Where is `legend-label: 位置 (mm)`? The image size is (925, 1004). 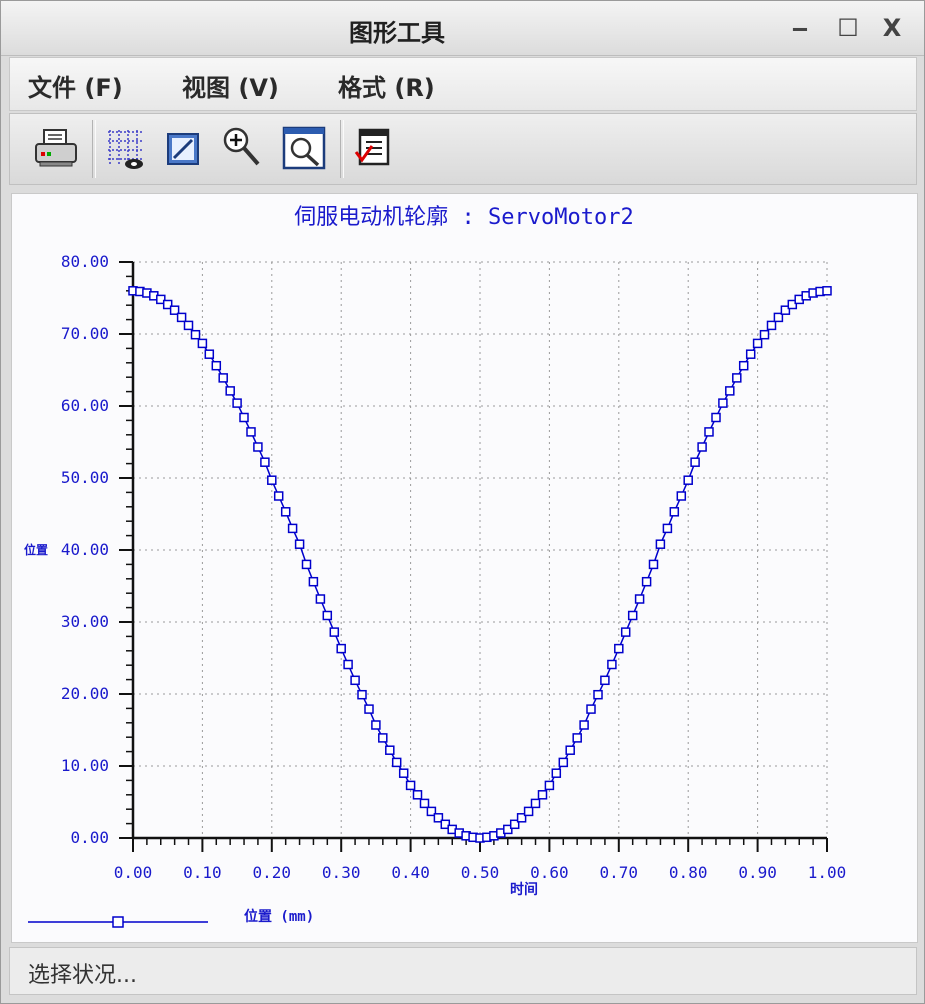
legend-label: 位置 (mm) is located at coordinates (279, 916).